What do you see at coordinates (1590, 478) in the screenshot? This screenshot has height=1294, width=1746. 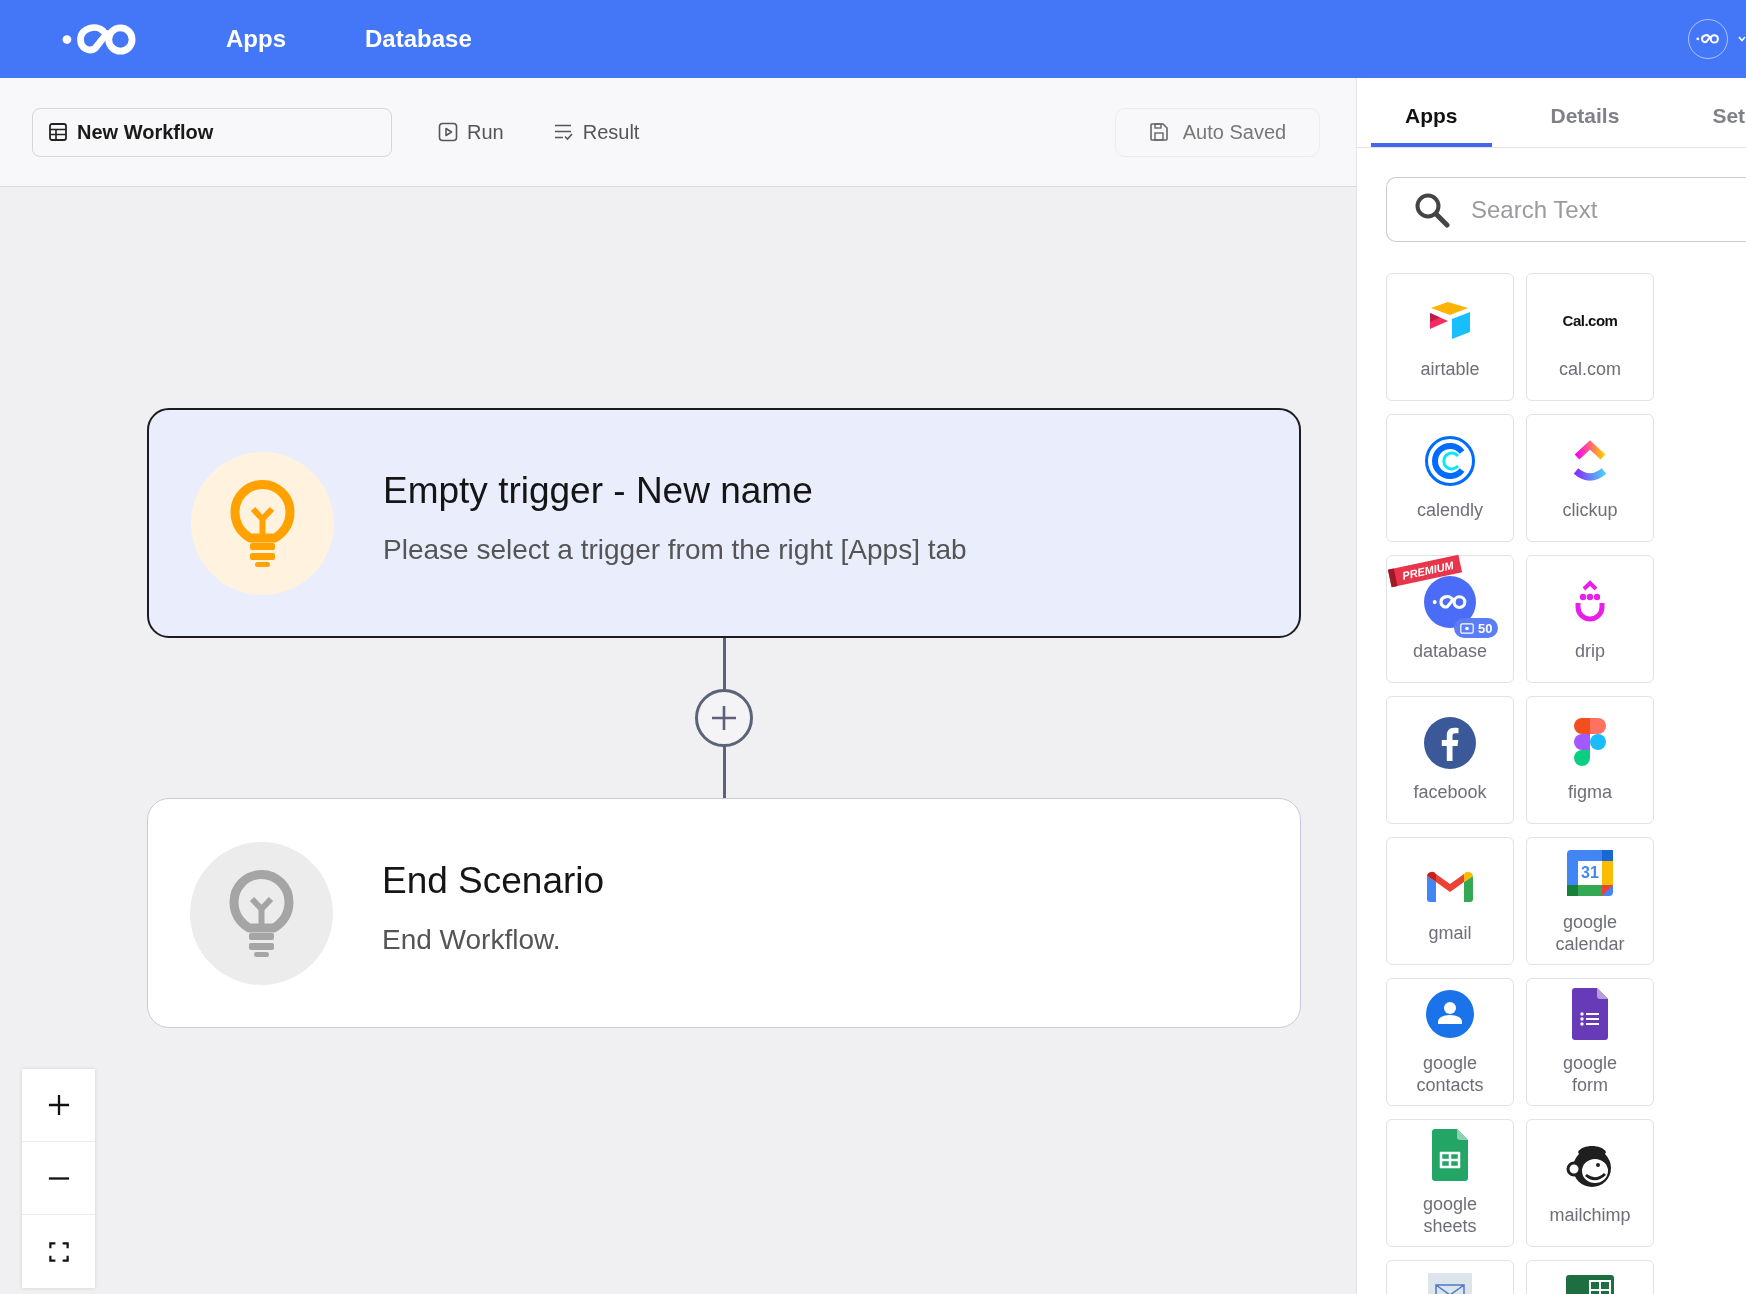 I see `app-tile: clickup` at bounding box center [1590, 478].